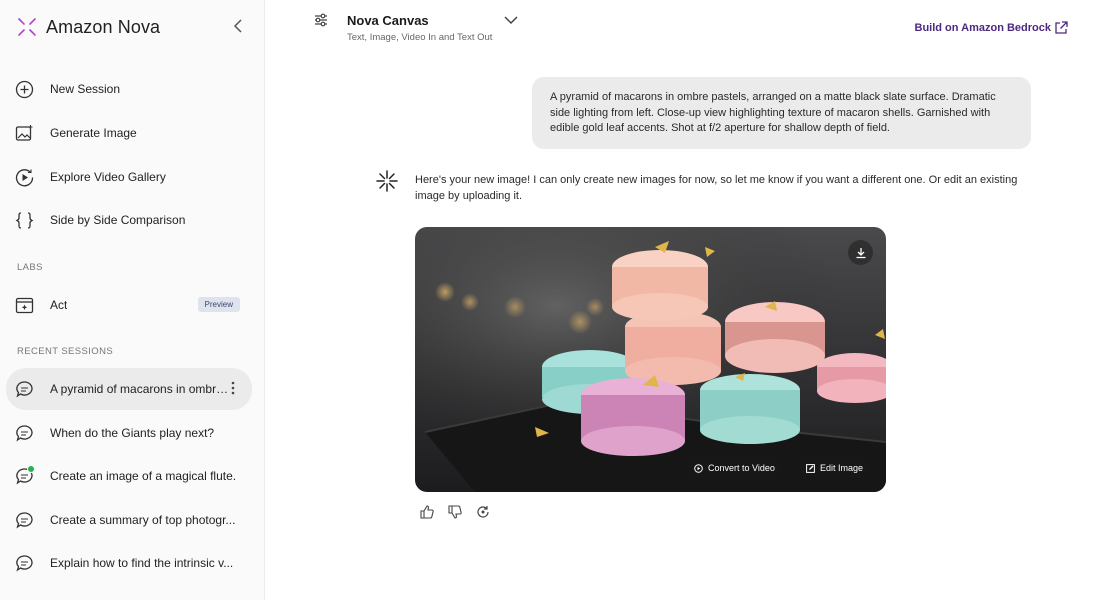 This screenshot has width=1107, height=600. I want to click on sidebar-item-new-session: New Session, so click(129, 89).